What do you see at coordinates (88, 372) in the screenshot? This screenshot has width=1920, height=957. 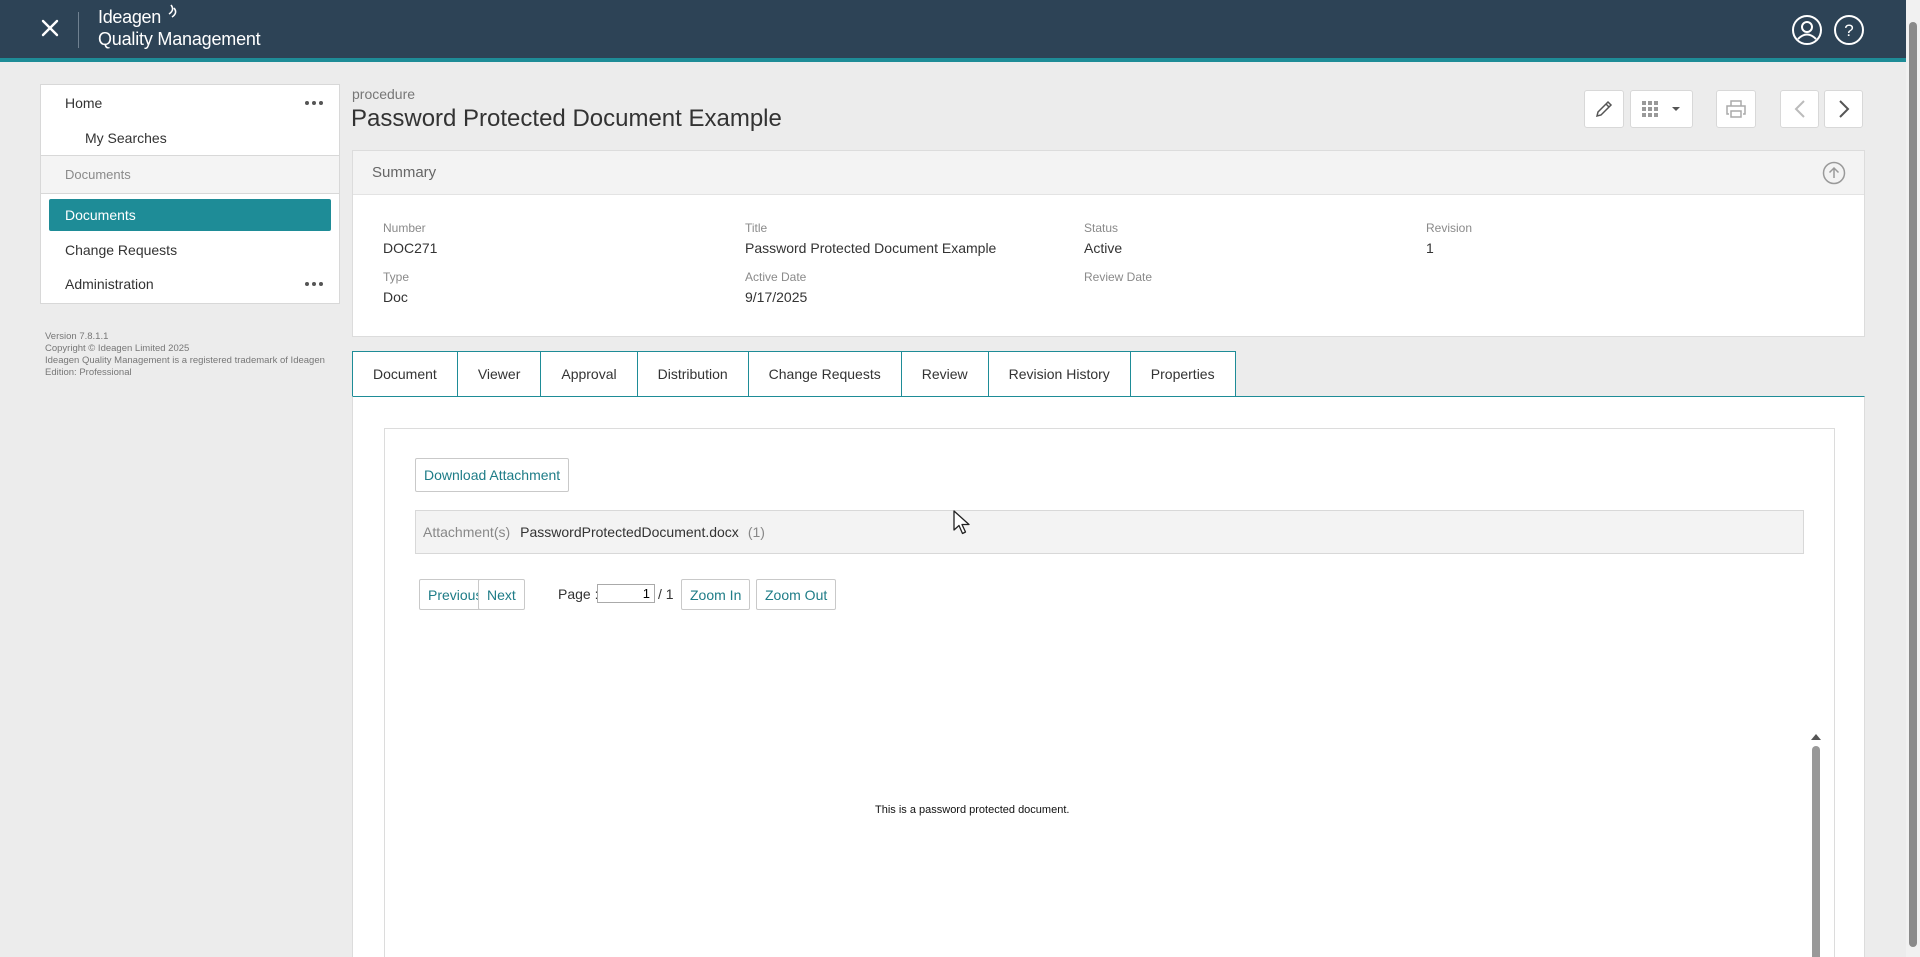 I see `edition-text: Edition: Professional` at bounding box center [88, 372].